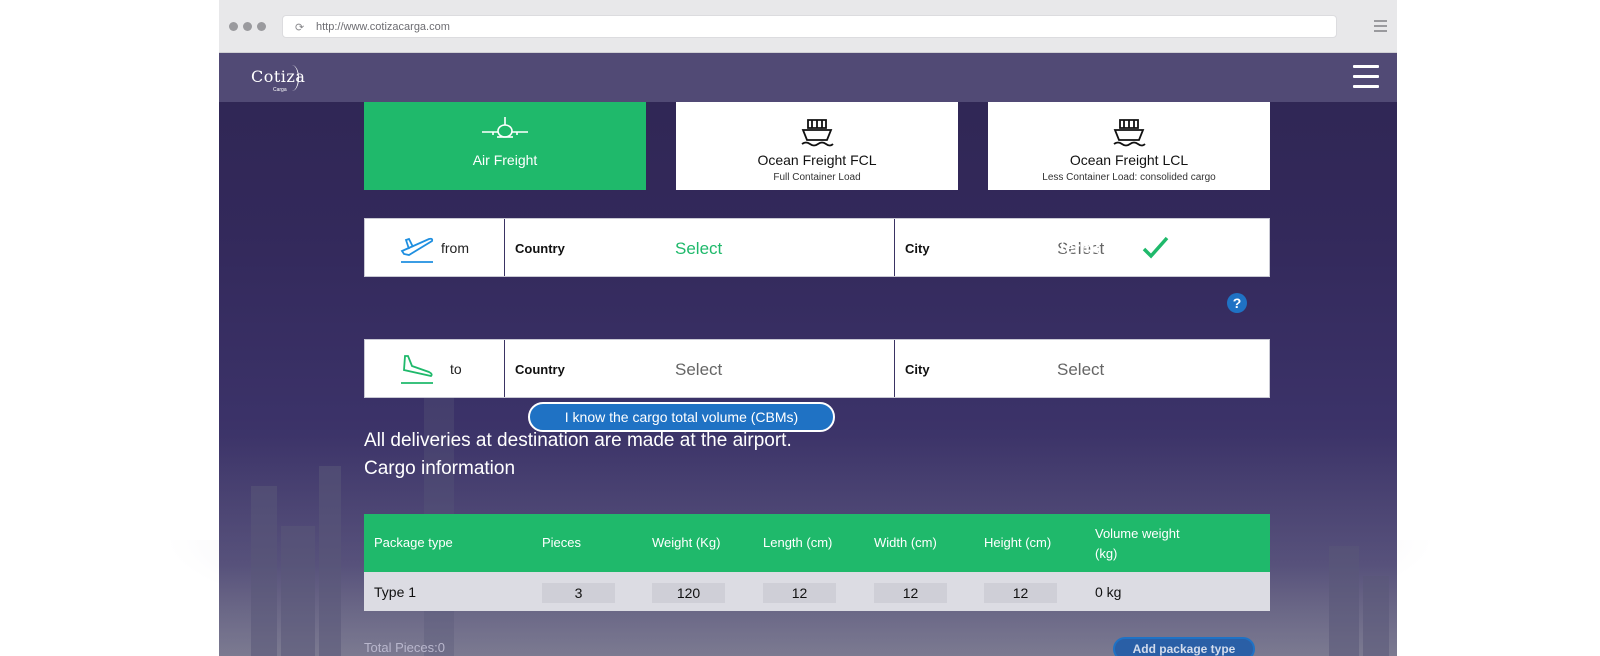 This screenshot has height=656, width=1600. Describe the element at coordinates (413, 542) in the screenshot. I see `column-header: Package type` at that location.